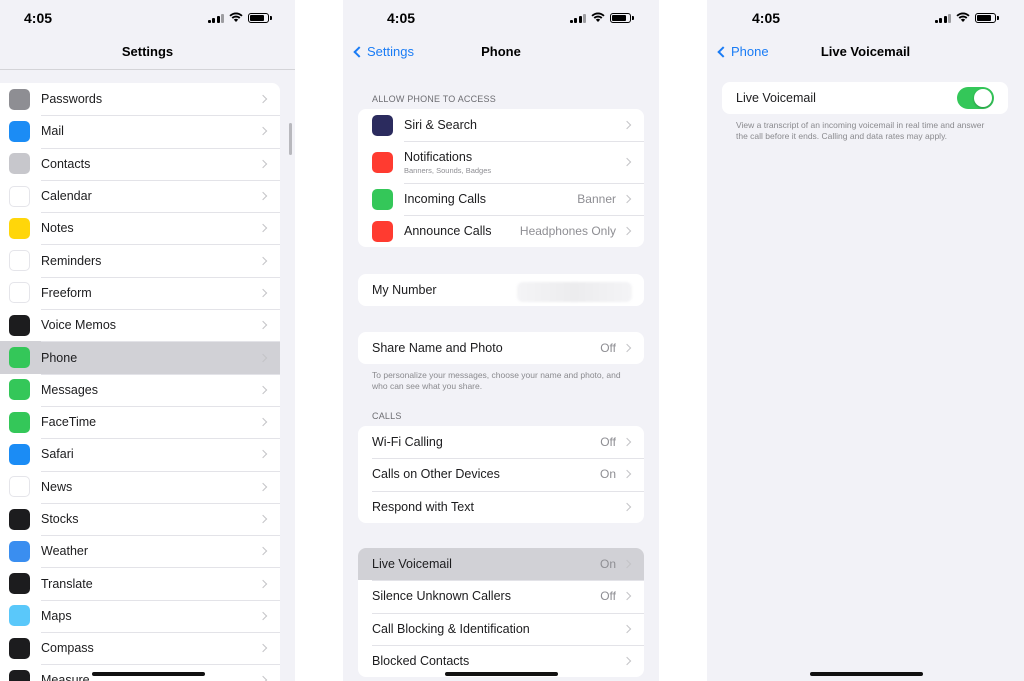 This screenshot has width=1024, height=681. Describe the element at coordinates (38, 18) in the screenshot. I see `status-time: 4:05` at that location.